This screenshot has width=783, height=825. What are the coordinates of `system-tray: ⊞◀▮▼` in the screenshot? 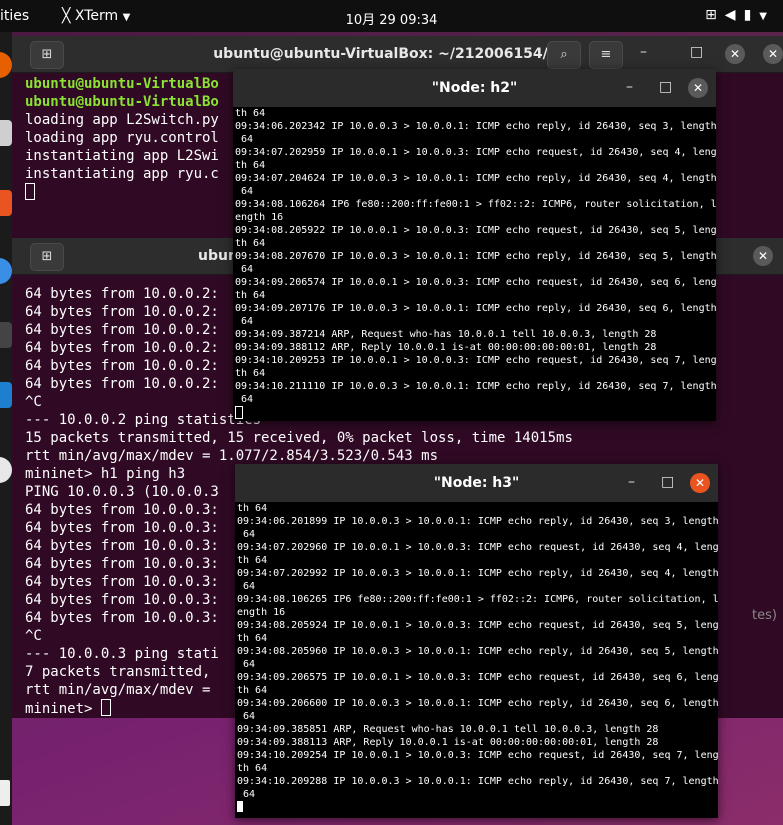 It's located at (740, 15).